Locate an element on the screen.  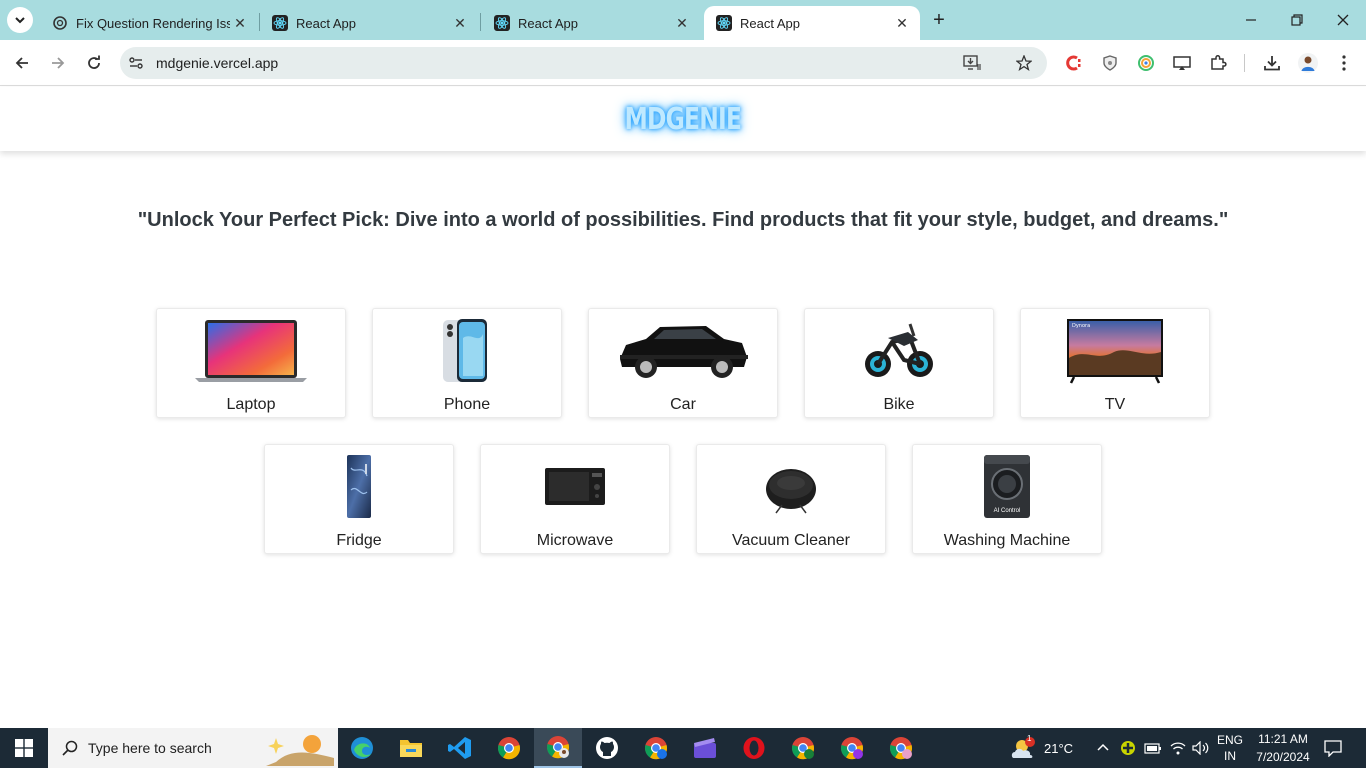
battery-icon is located at coordinates (1152, 748).